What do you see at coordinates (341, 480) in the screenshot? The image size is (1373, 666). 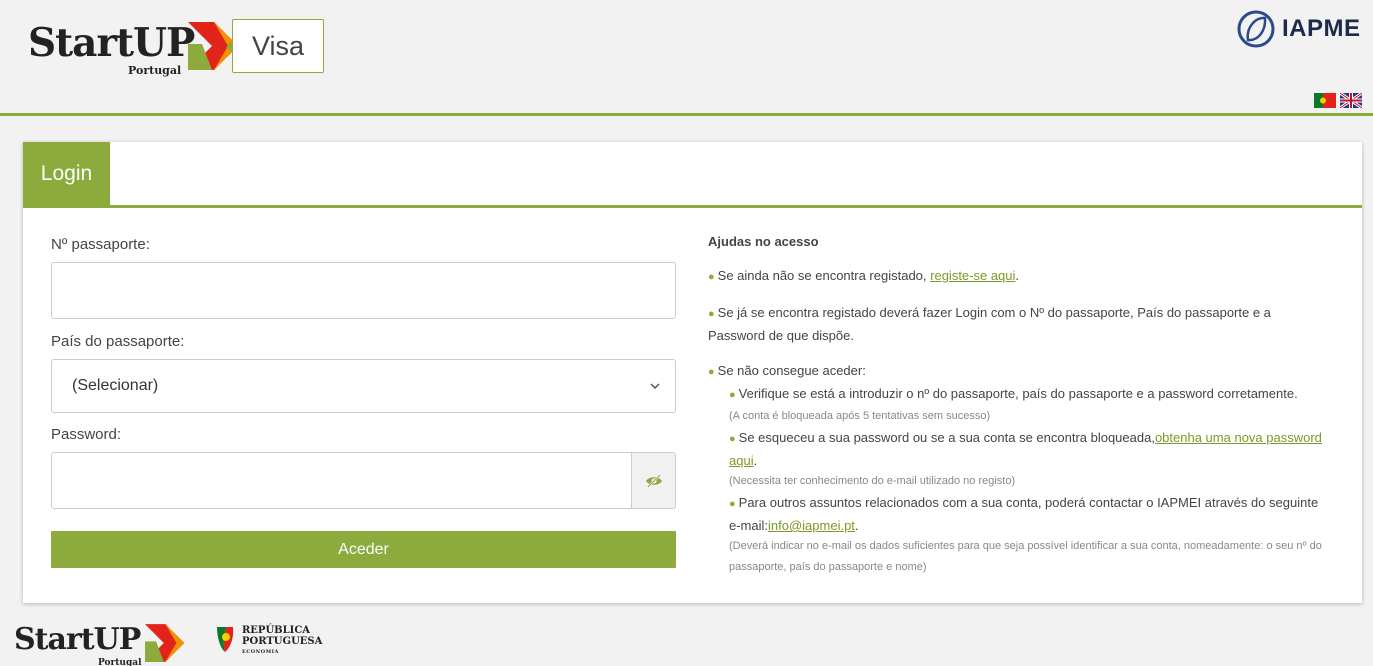 I see `password-input` at bounding box center [341, 480].